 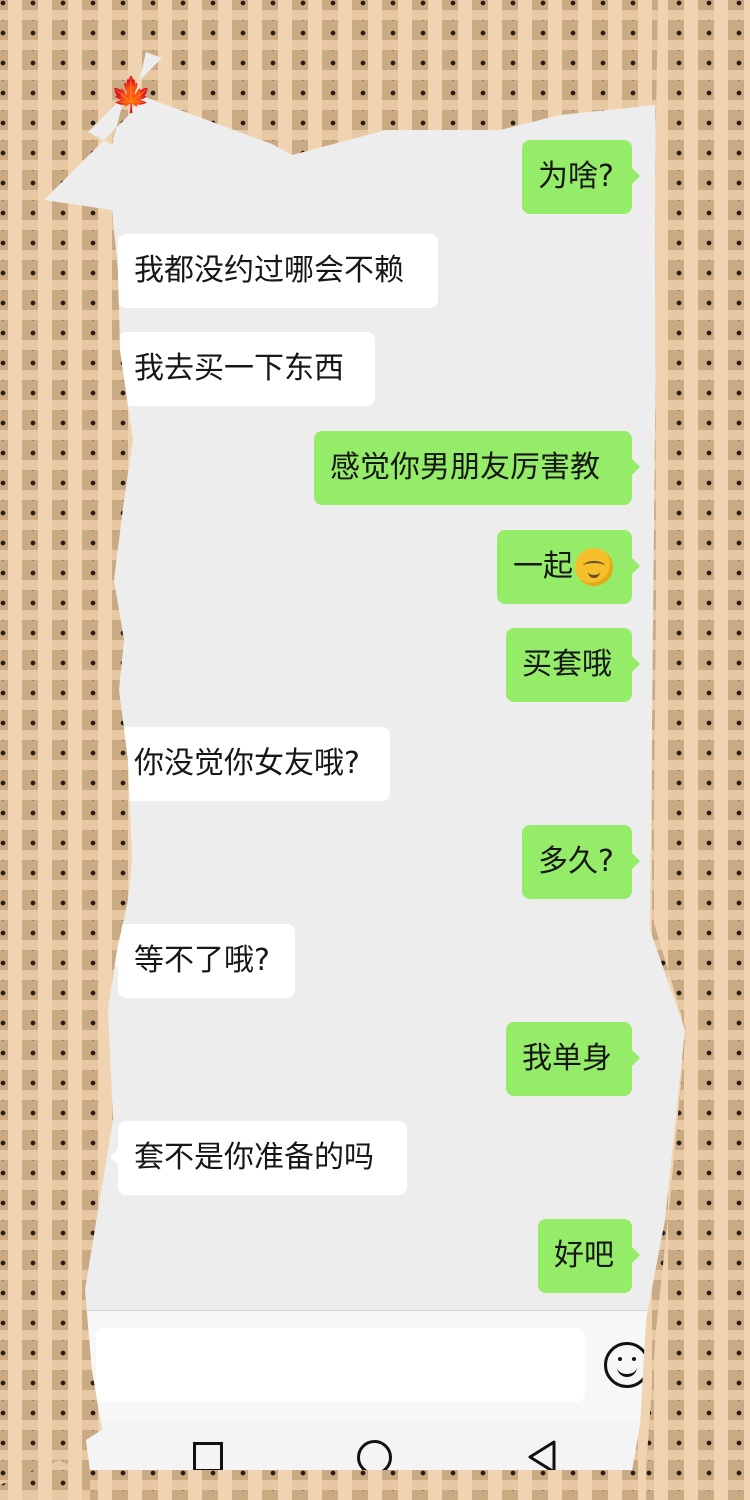 I want to click on message-received: 套不是你准备的吗, so click(x=258, y=1158).